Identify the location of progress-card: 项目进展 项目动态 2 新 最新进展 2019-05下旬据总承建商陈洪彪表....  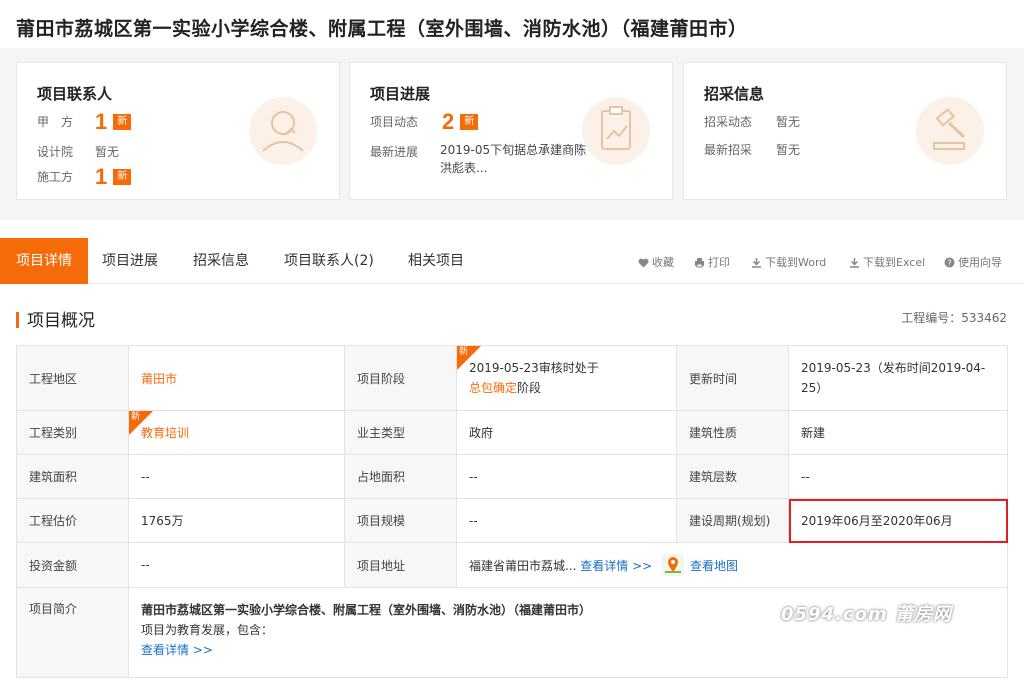
(511, 131).